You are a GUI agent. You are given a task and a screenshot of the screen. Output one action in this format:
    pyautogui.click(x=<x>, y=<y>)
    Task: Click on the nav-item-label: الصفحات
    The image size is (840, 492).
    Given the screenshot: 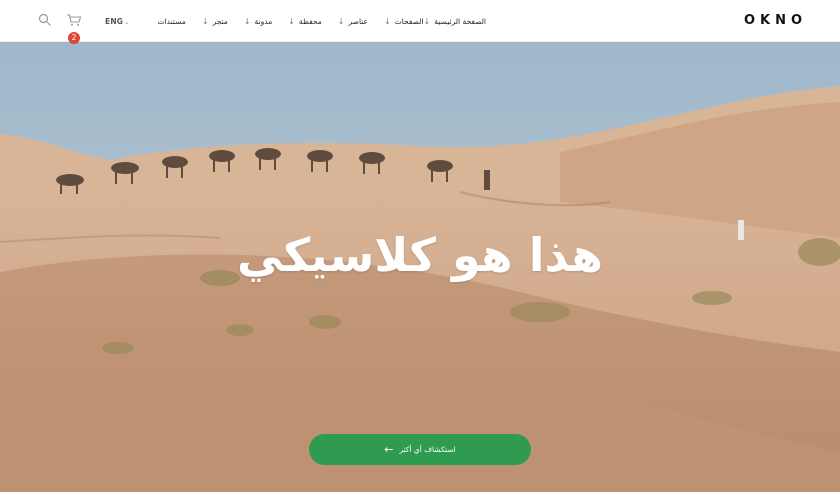 What is the action you would take?
    pyautogui.click(x=409, y=21)
    